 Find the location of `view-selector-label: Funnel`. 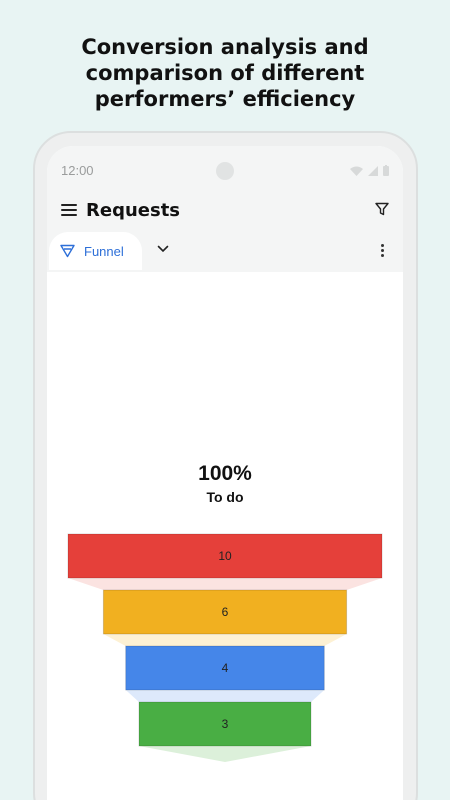

view-selector-label: Funnel is located at coordinates (104, 251).